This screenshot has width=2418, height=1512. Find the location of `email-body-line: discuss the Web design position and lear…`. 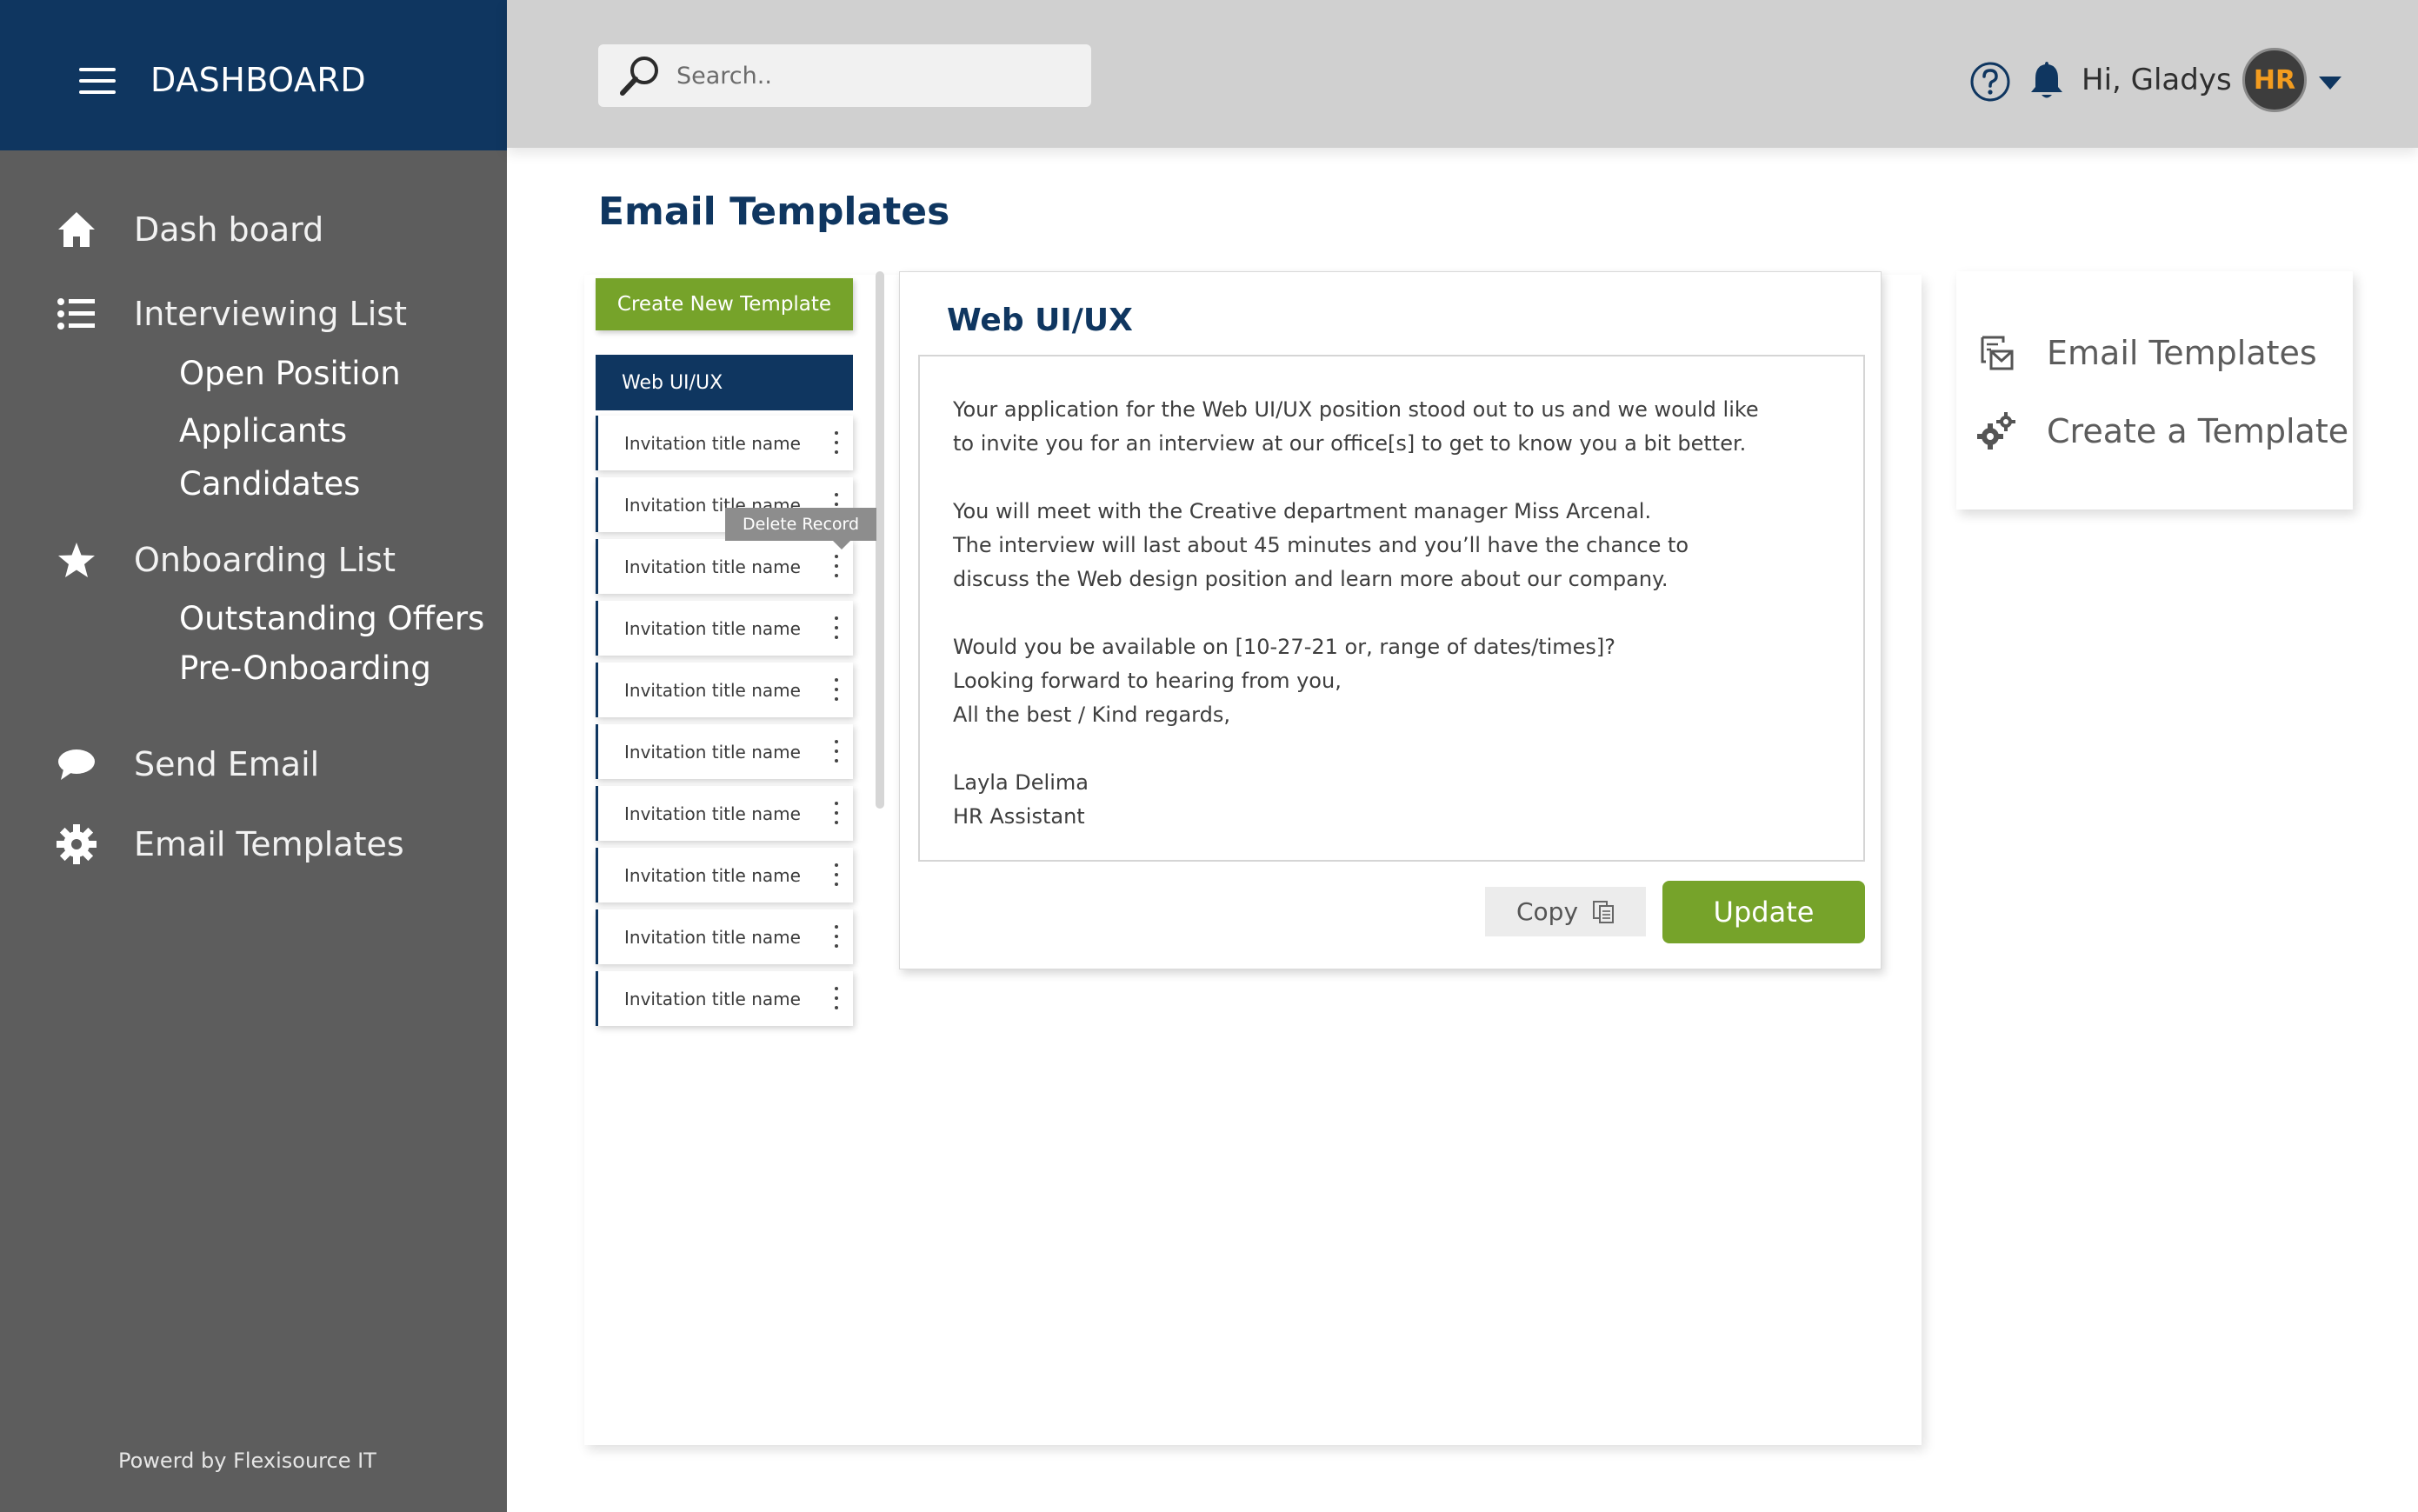

email-body-line: discuss the Web design position and lear… is located at coordinates (1311, 579).